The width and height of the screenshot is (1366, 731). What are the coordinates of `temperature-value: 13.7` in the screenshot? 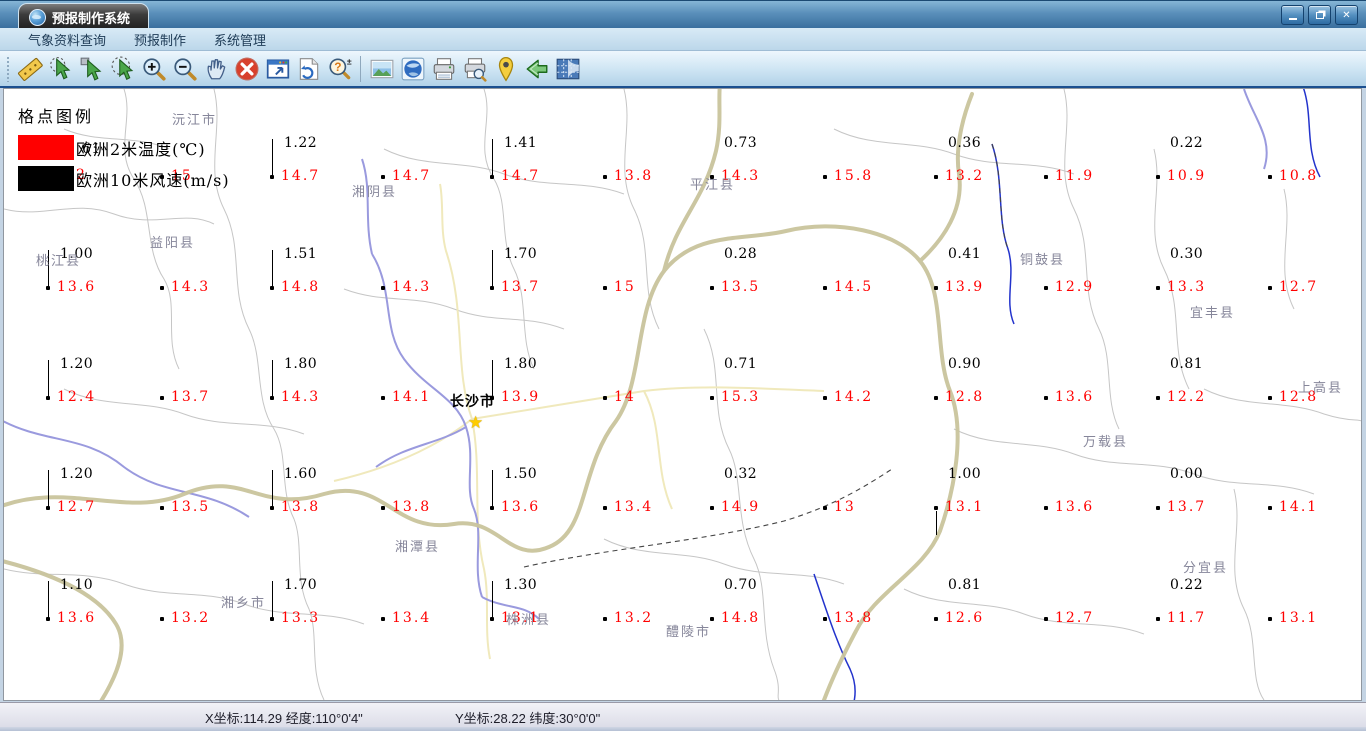 It's located at (191, 397).